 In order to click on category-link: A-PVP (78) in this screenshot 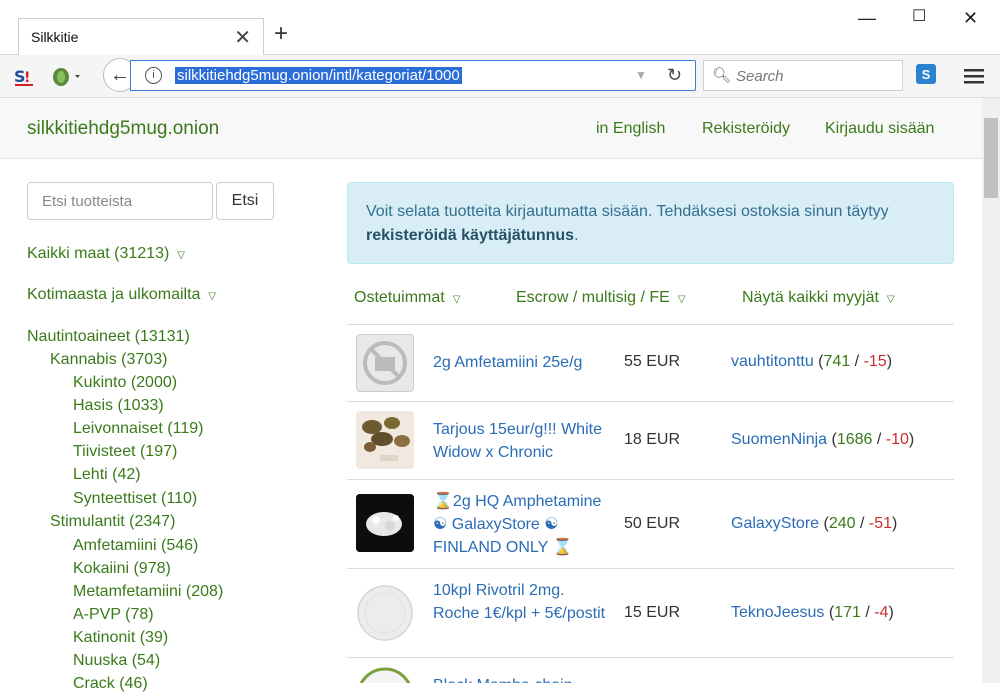, I will do `click(113, 615)`.